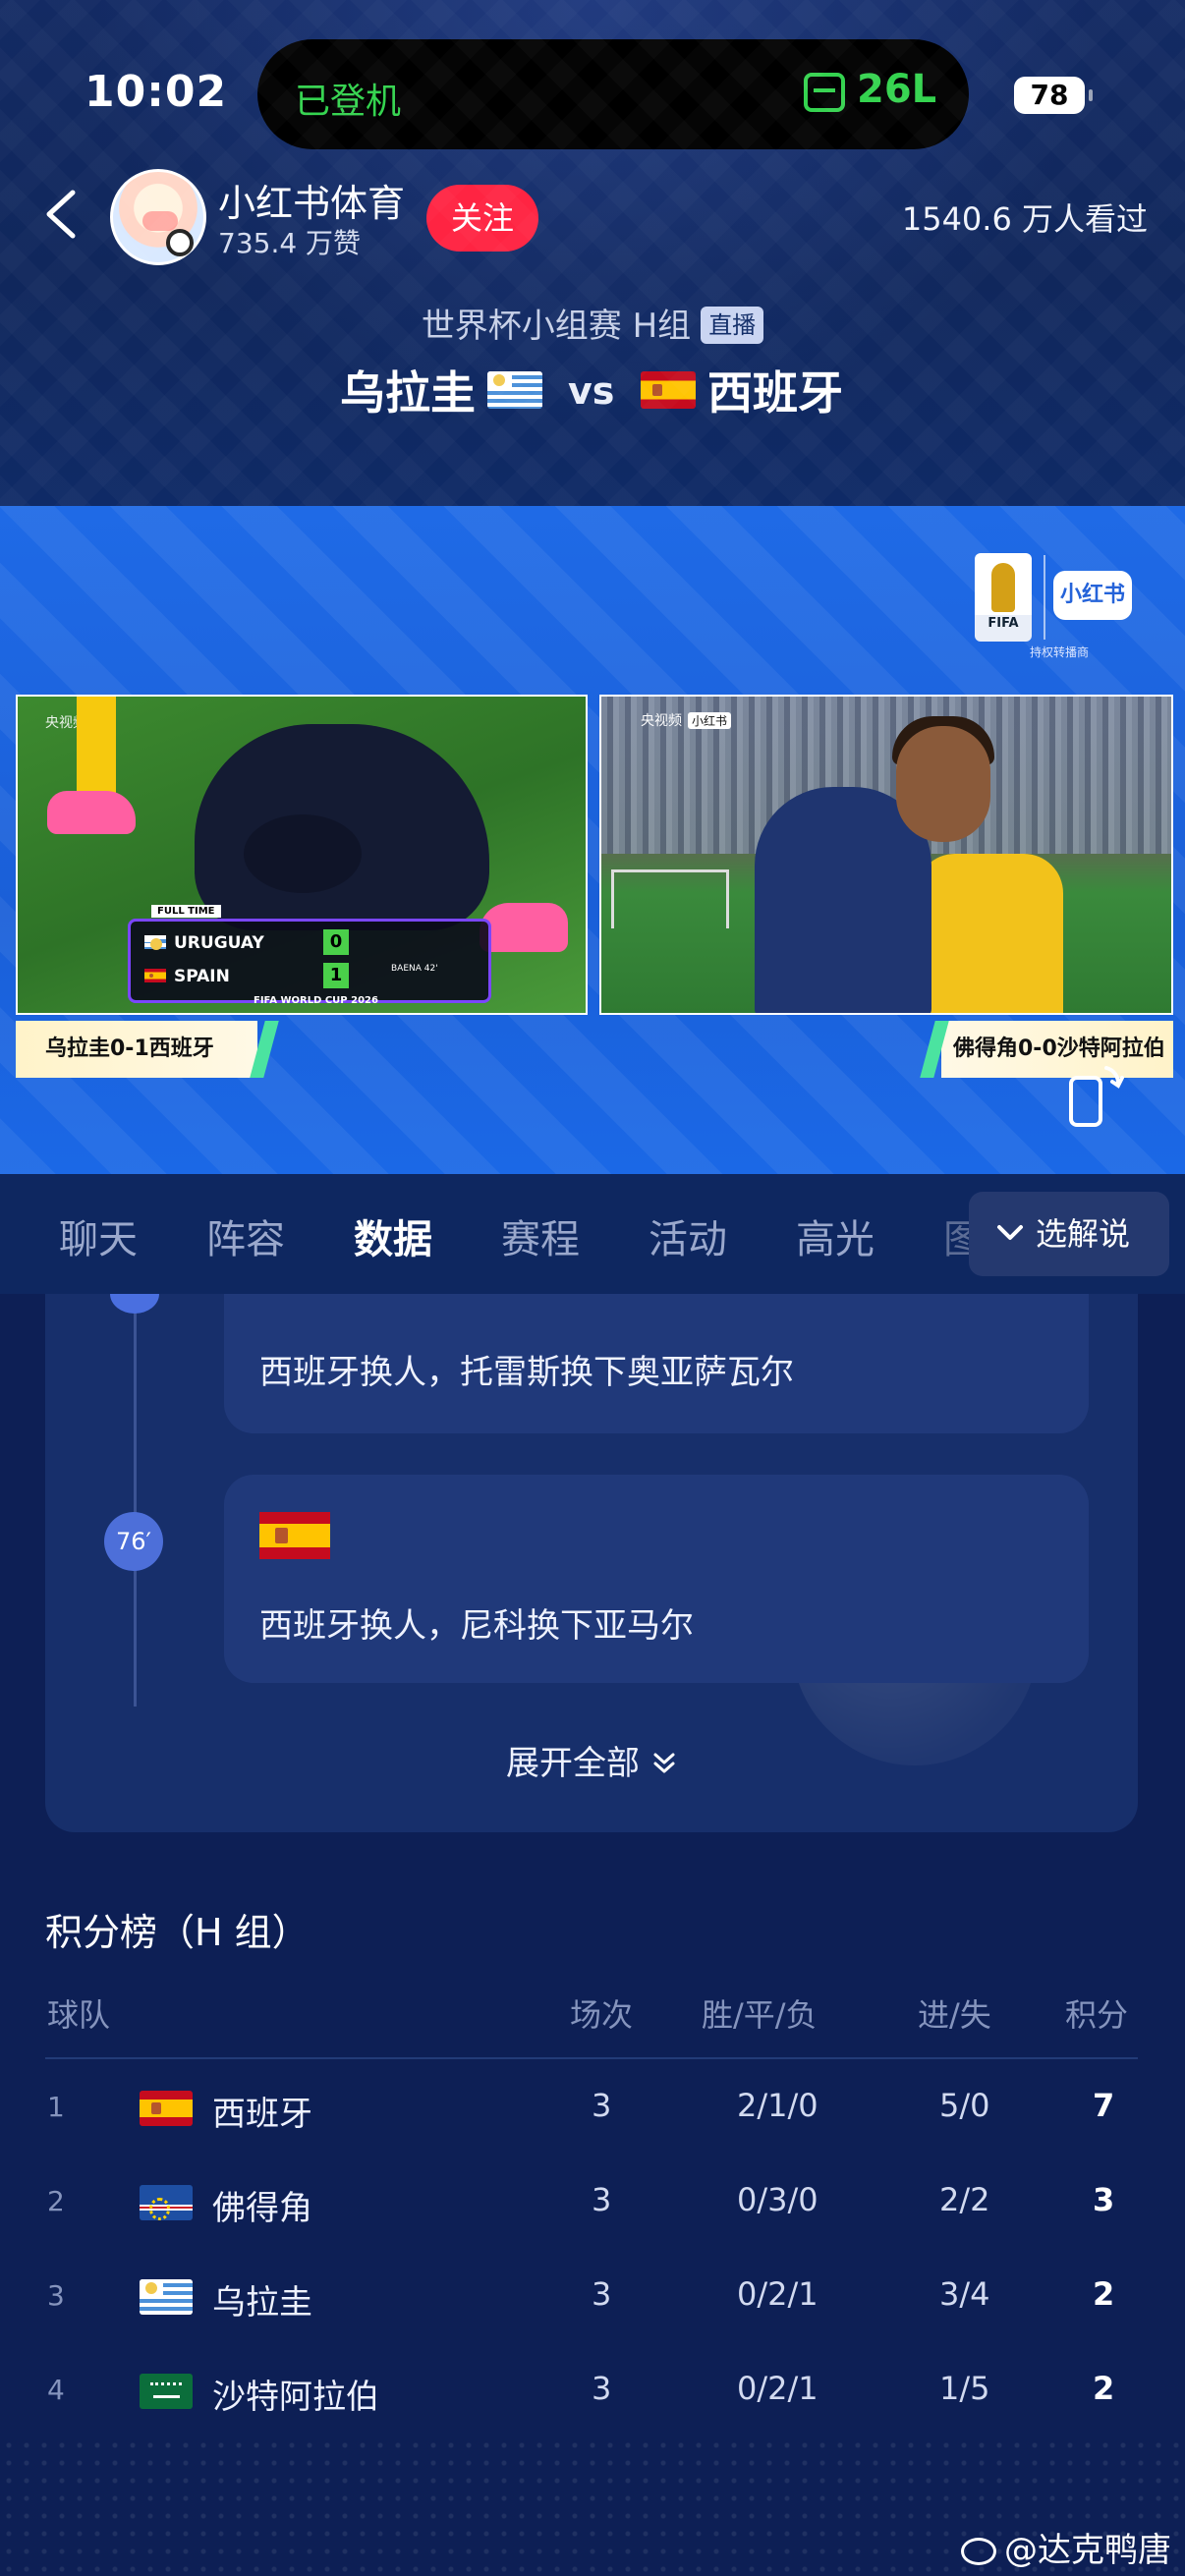  What do you see at coordinates (336, 975) in the screenshot?
I see `scoreboard-score2: 1` at bounding box center [336, 975].